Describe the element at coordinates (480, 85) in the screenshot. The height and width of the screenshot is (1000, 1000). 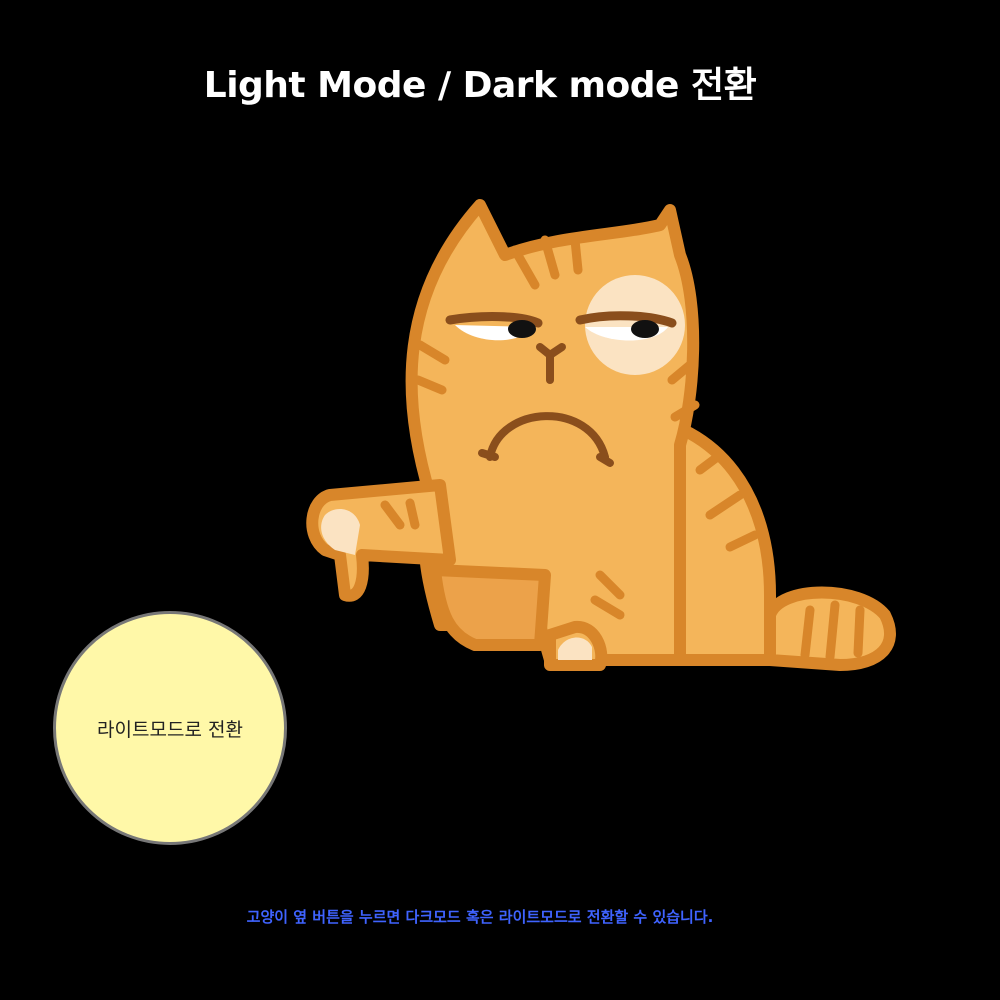
I see `page-title: Light Mode / Dark mode 전환` at that location.